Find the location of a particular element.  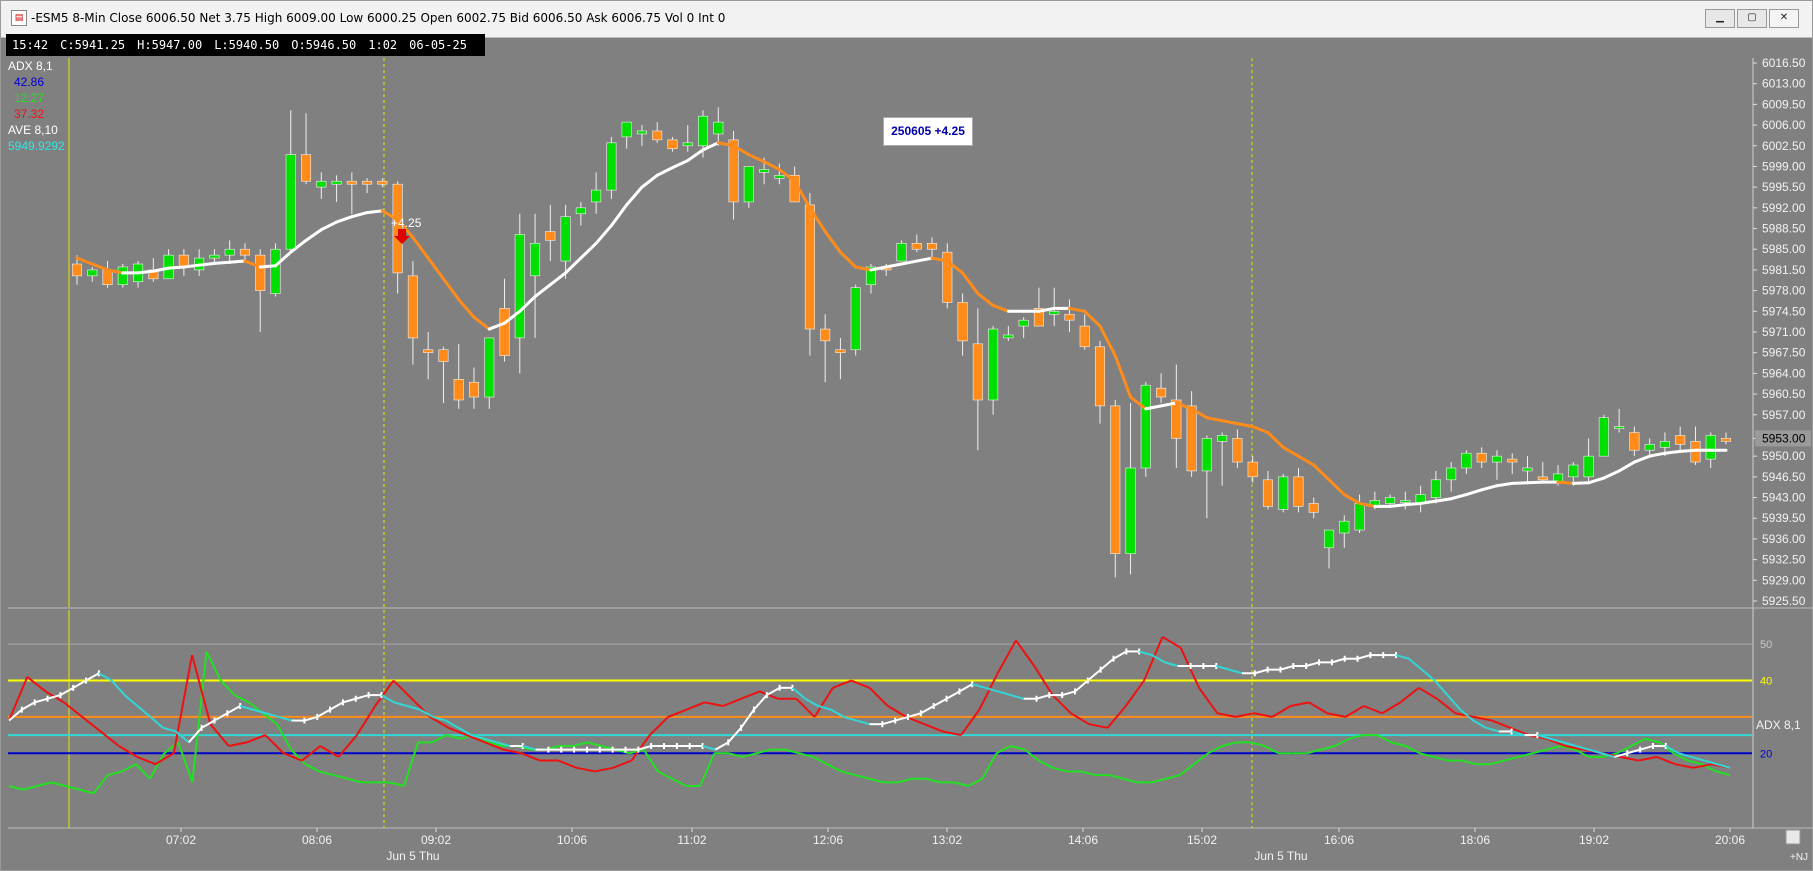

price-tick-label: 6002.50 is located at coordinates (1784, 146).